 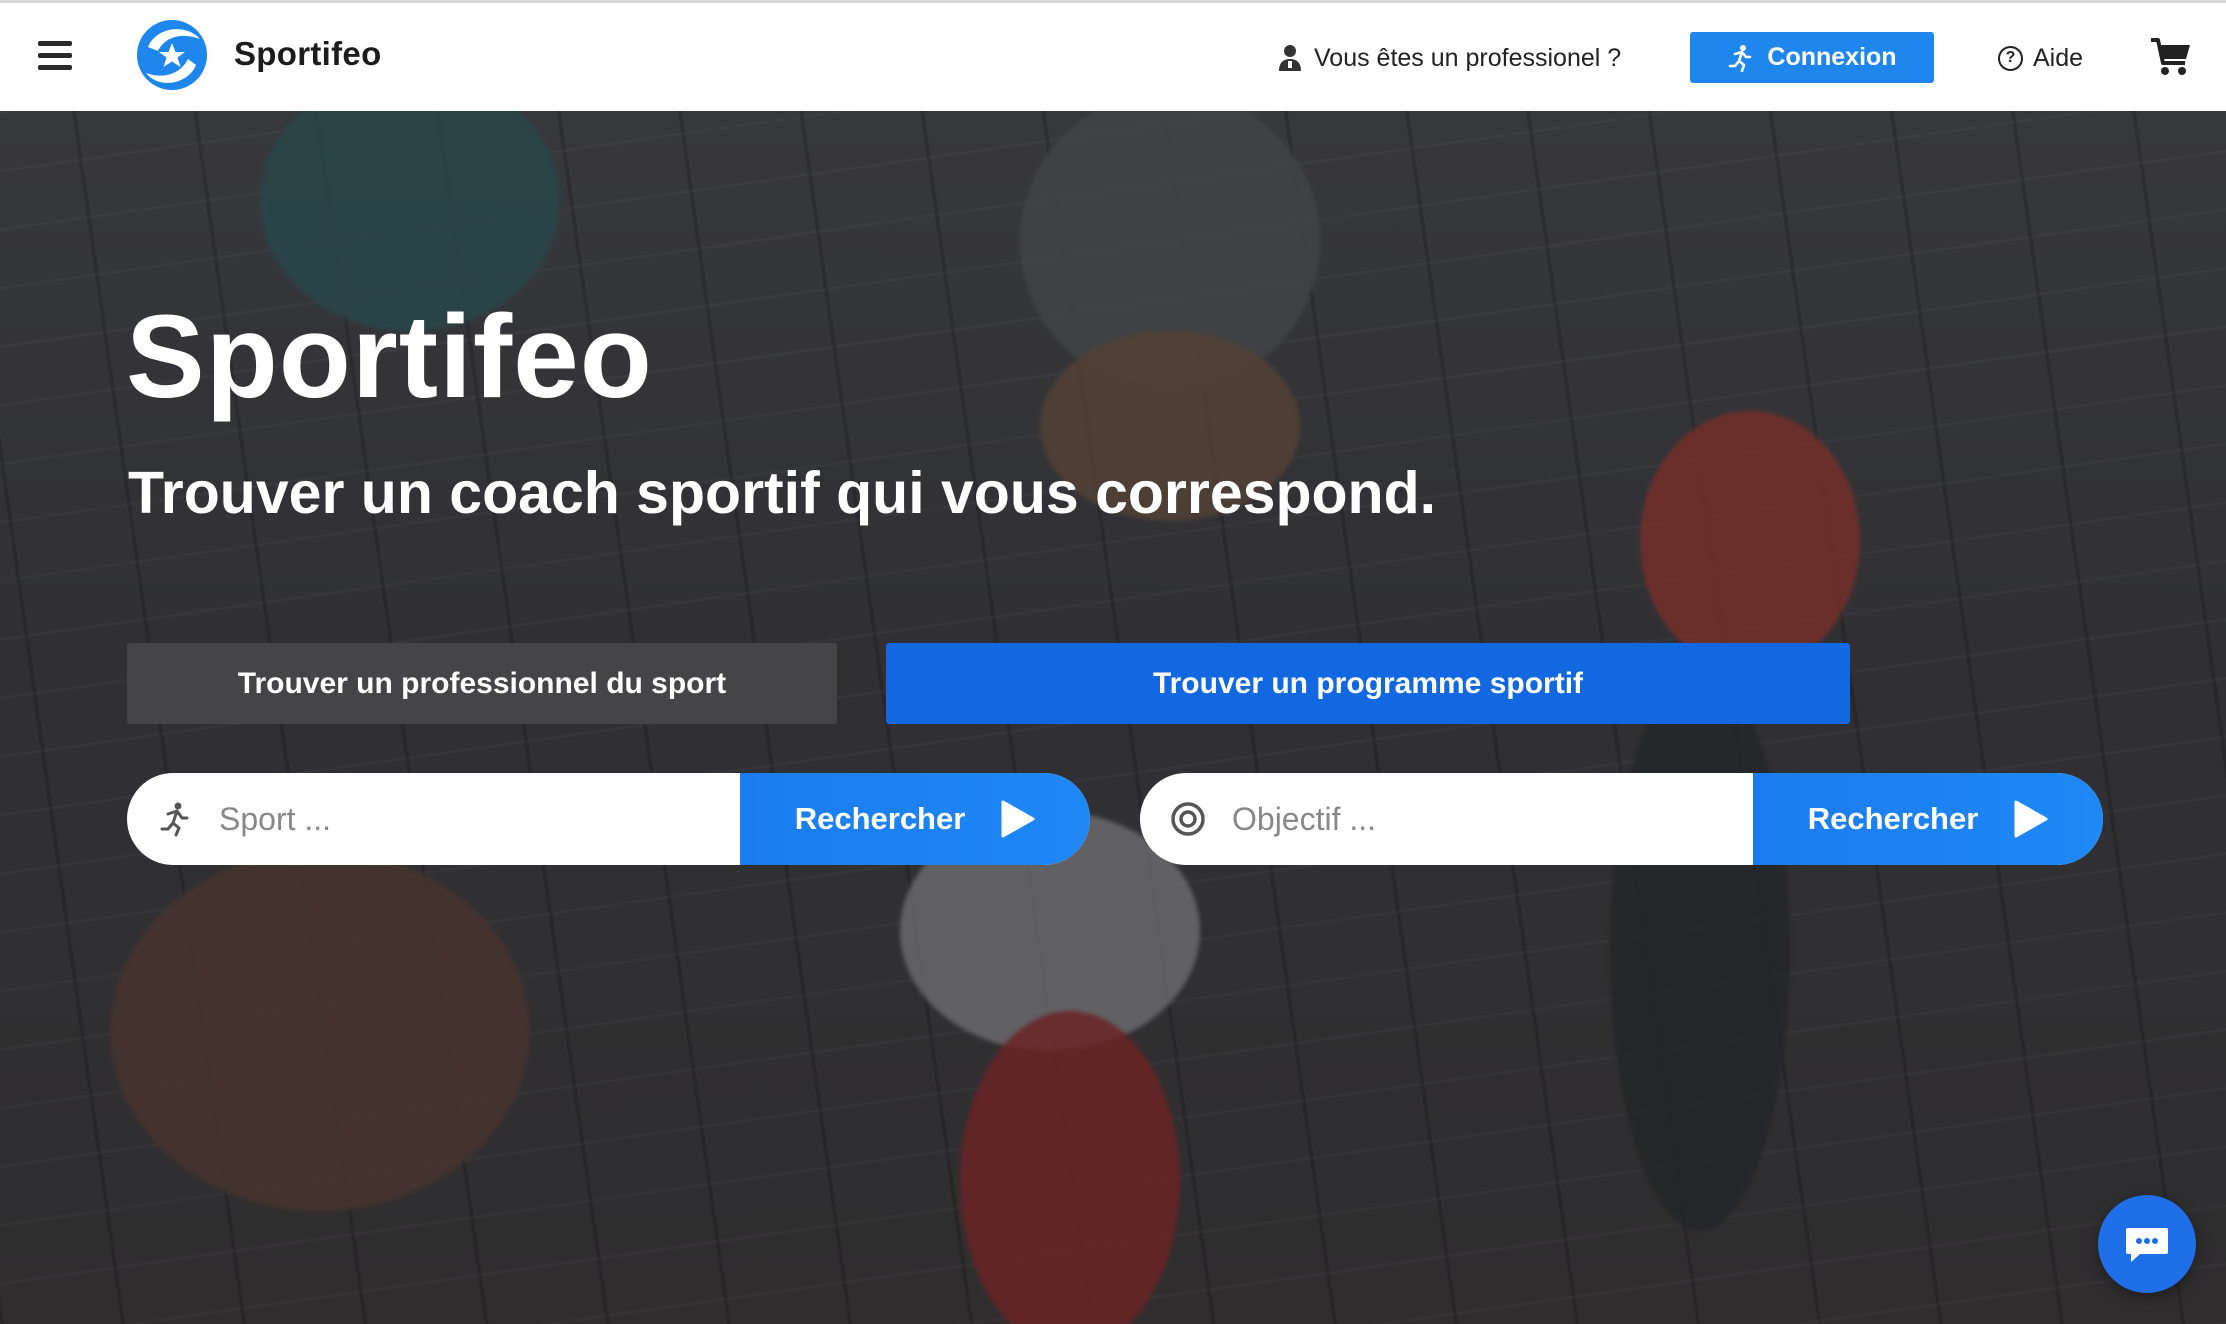 I want to click on sport-search-input, so click(x=479, y=819).